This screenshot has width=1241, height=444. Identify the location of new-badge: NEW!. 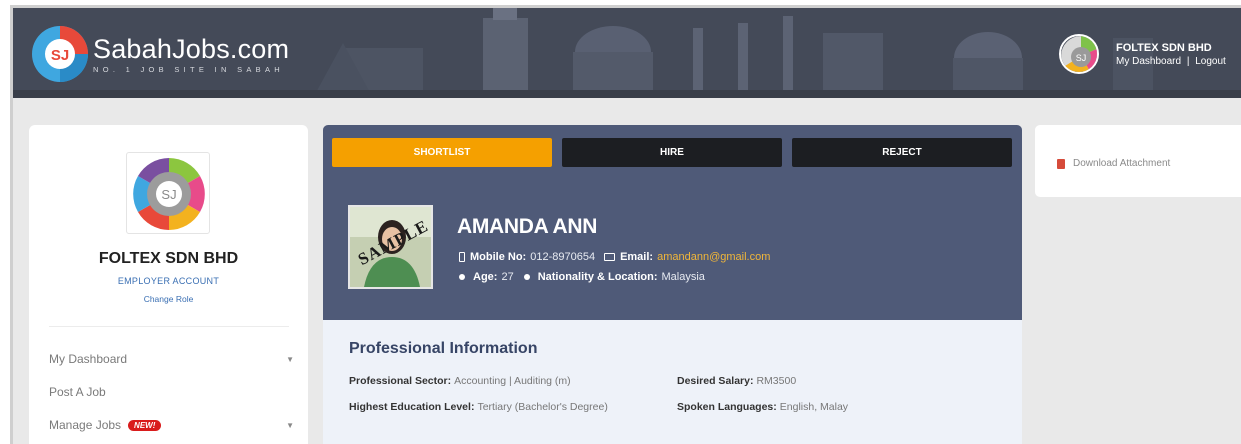
(145, 425).